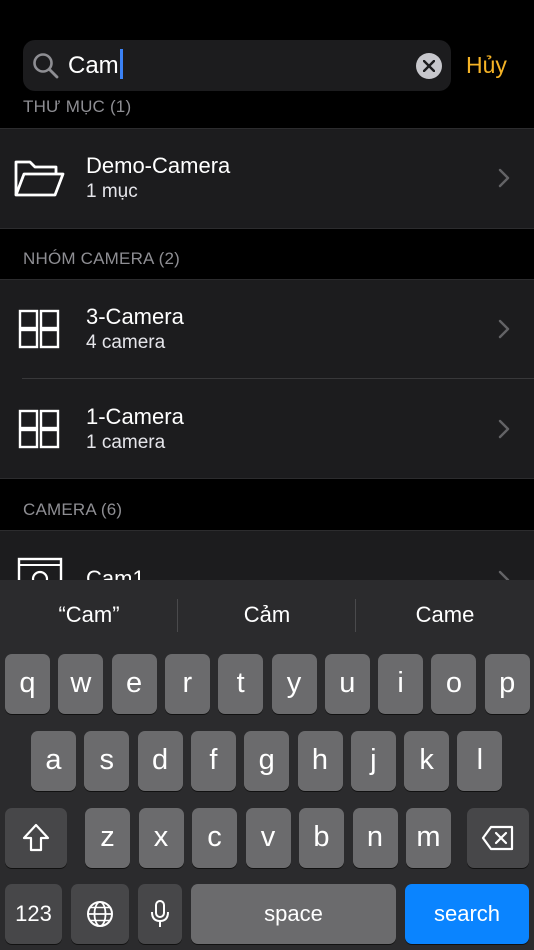 This screenshot has height=950, width=534. Describe the element at coordinates (267, 428) in the screenshot. I see `list-item-1-camera` at that location.